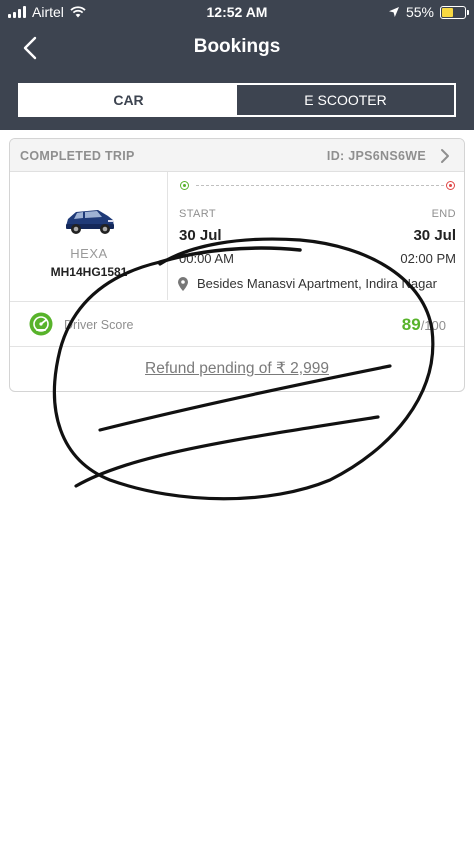 This screenshot has height=843, width=474. I want to click on trip-status: COMPLETED TRIP, so click(77, 156).